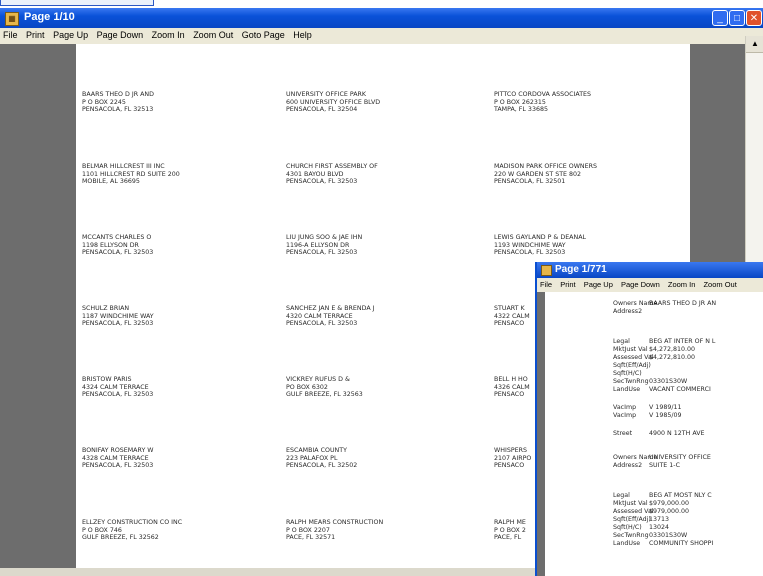  What do you see at coordinates (302, 34) in the screenshot?
I see `menu-help: Help` at bounding box center [302, 34].